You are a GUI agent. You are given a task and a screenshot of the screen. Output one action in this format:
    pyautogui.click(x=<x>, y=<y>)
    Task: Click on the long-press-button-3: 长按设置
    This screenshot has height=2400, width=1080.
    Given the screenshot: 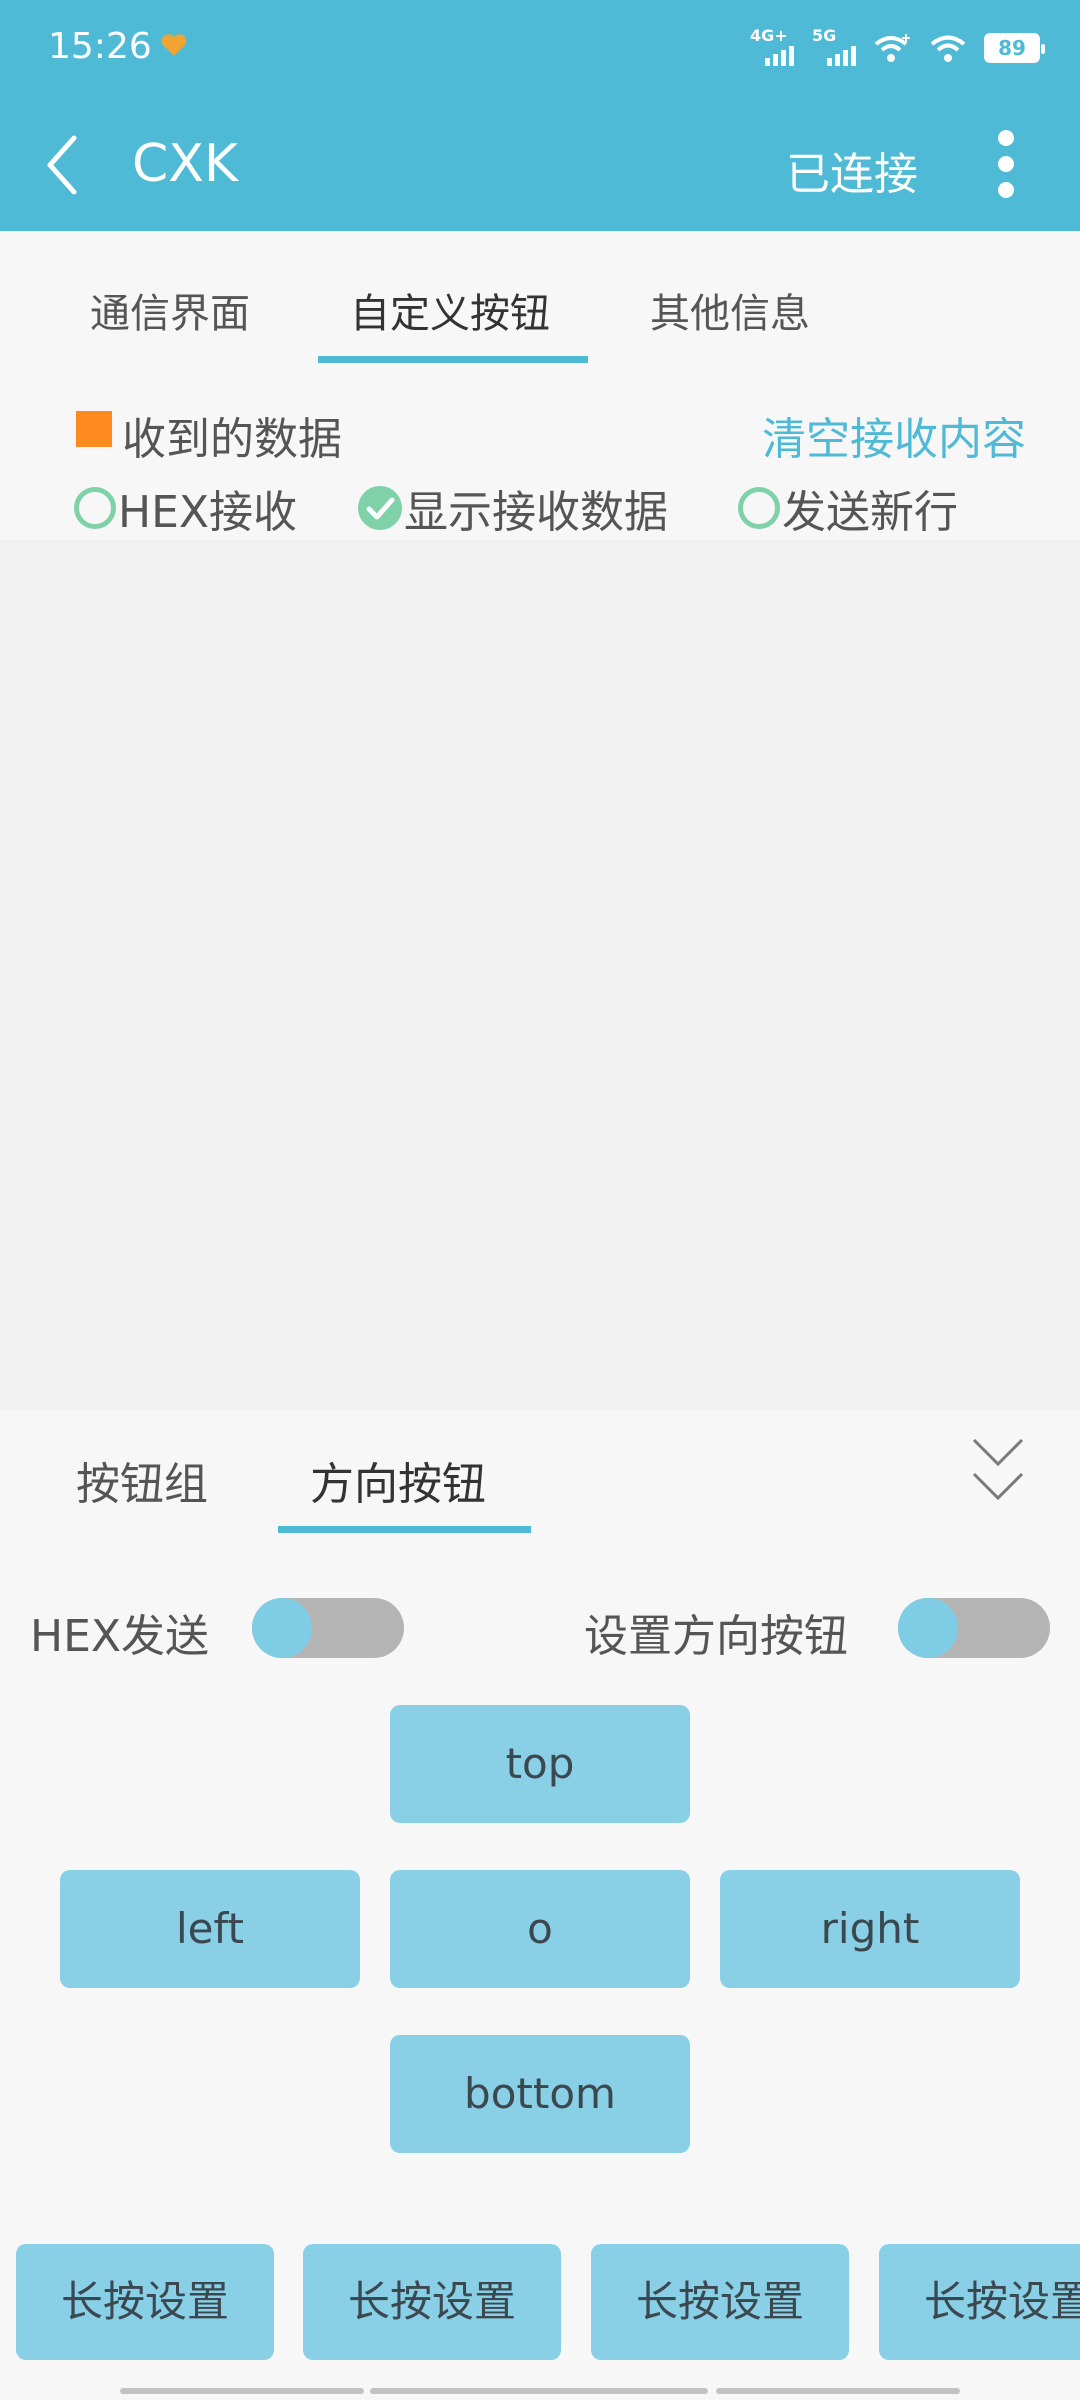 What is the action you would take?
    pyautogui.click(x=720, y=2302)
    